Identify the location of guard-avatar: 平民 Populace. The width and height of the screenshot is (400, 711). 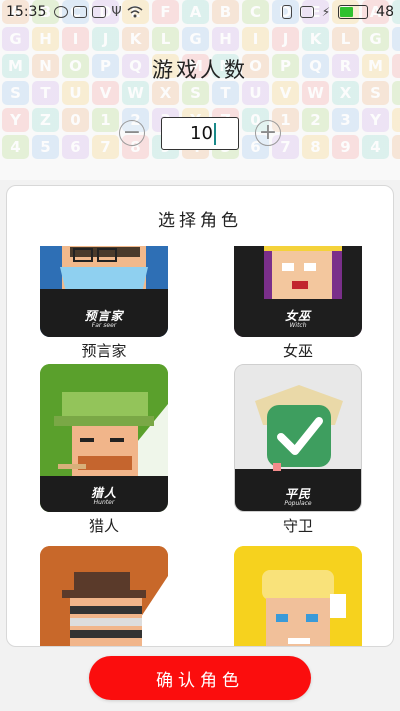
(298, 438).